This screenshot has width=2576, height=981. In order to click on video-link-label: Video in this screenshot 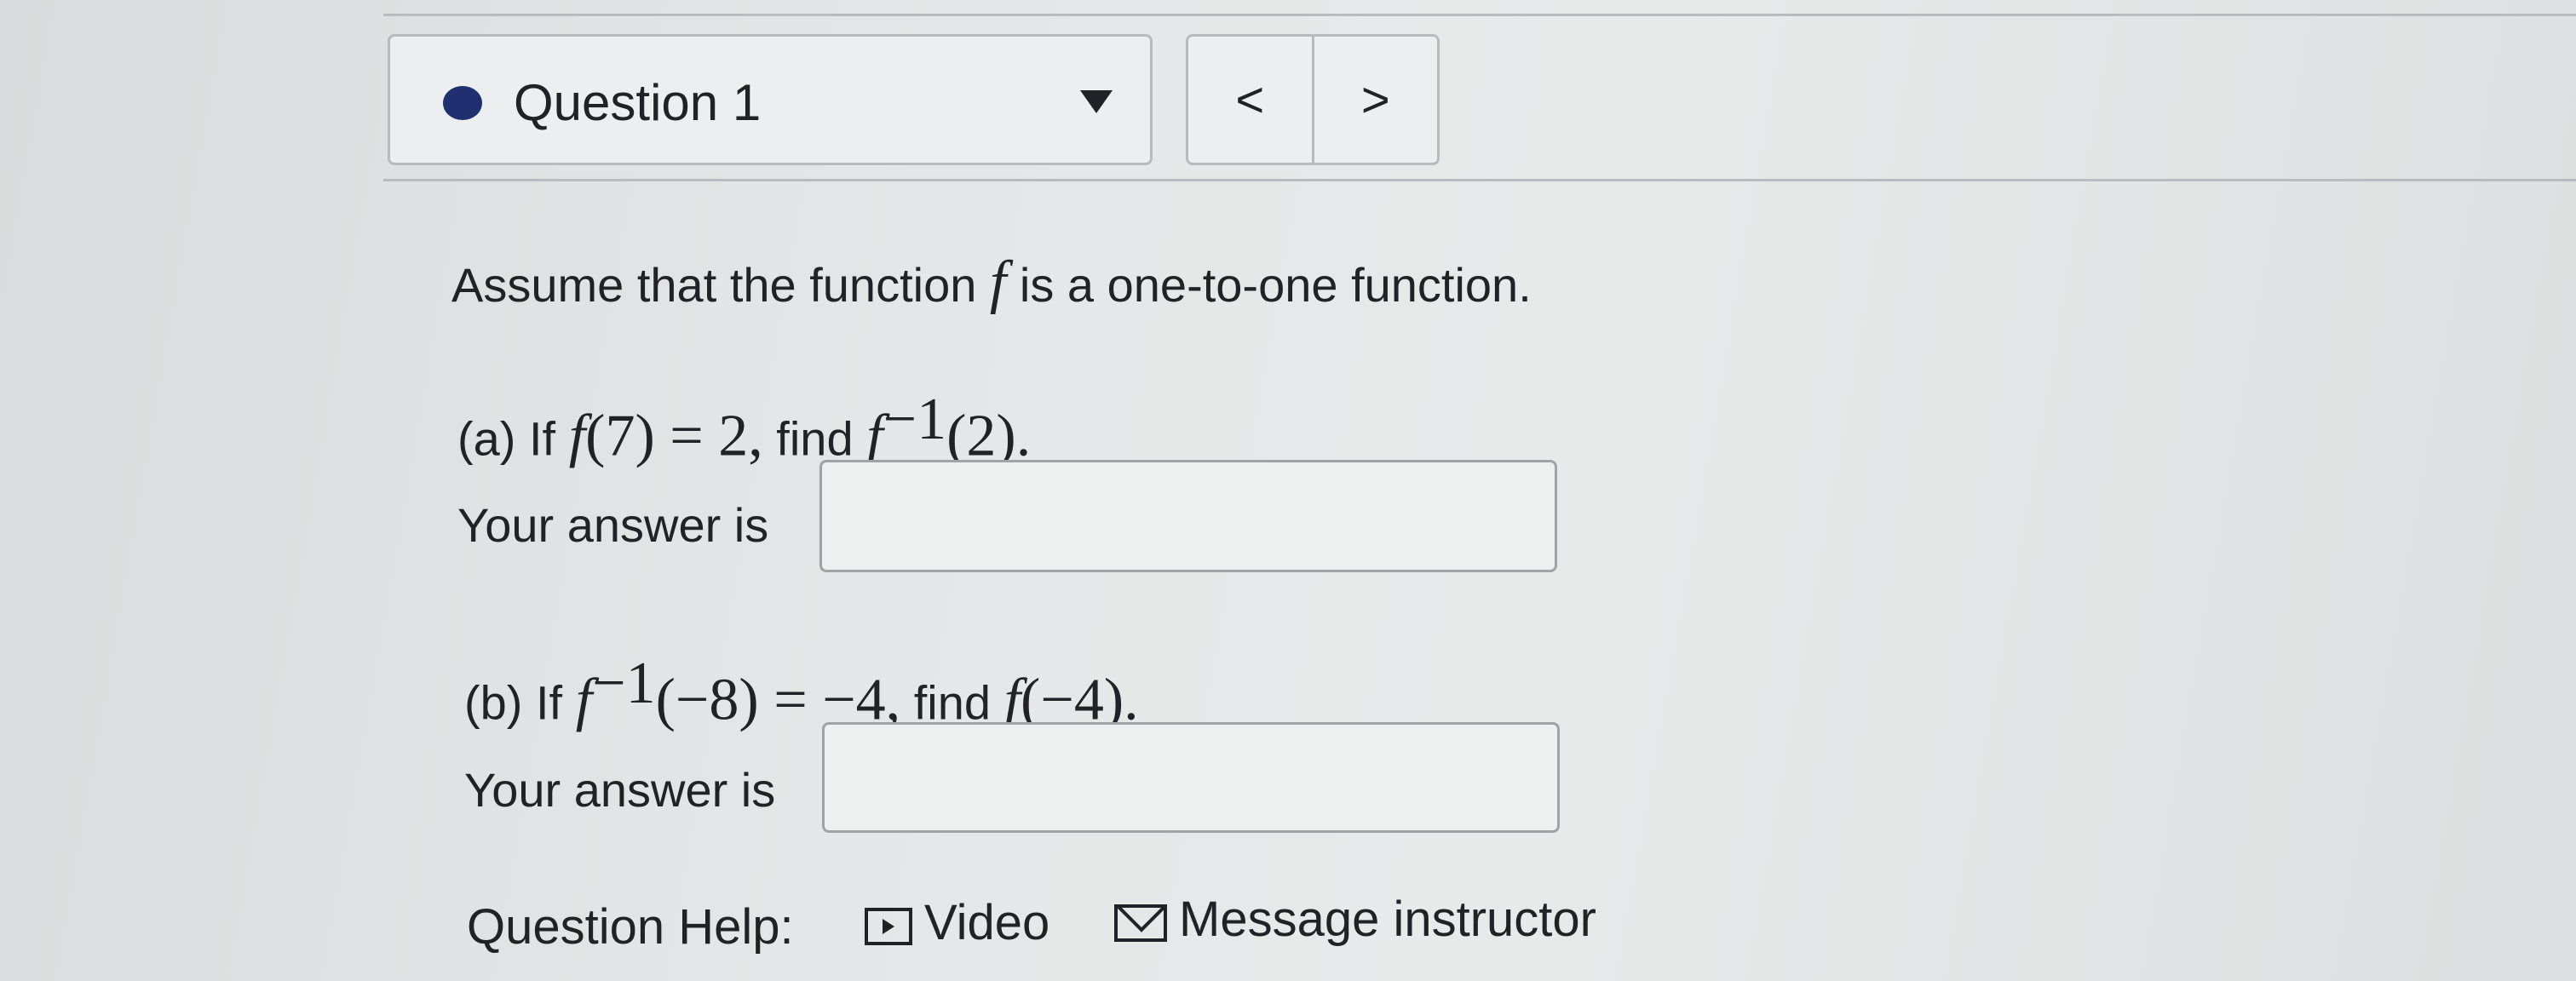, I will do `click(987, 923)`.